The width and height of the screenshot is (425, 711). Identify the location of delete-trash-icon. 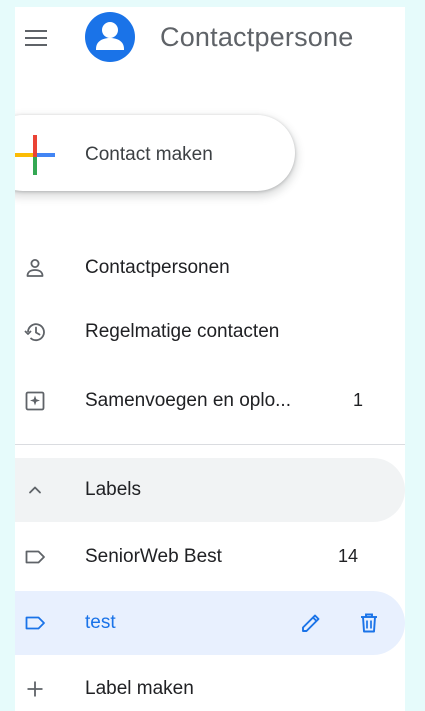
(369, 623).